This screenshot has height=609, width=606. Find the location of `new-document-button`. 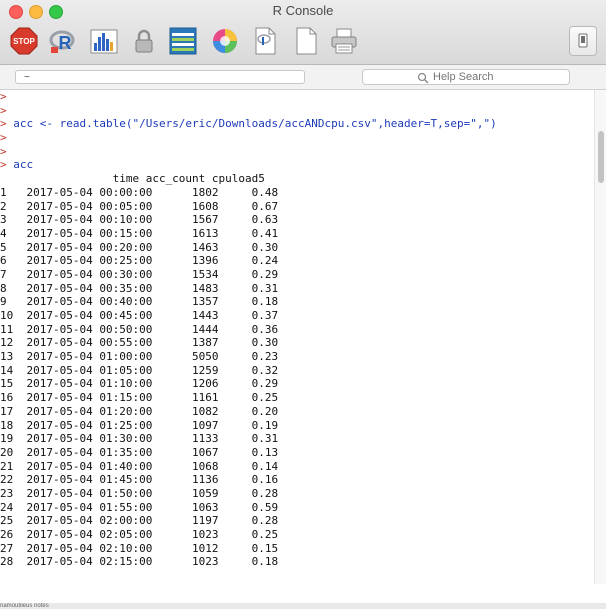

new-document-button is located at coordinates (306, 41).